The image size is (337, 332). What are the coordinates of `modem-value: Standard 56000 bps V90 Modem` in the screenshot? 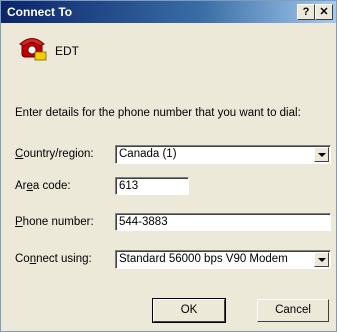 It's located at (203, 259).